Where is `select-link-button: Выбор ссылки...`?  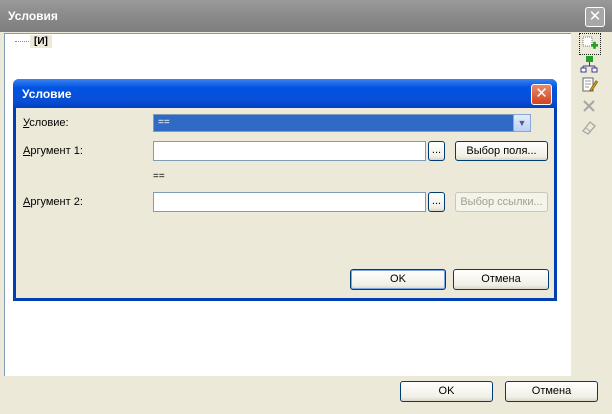
select-link-button: Выбор ссылки... is located at coordinates (501, 202).